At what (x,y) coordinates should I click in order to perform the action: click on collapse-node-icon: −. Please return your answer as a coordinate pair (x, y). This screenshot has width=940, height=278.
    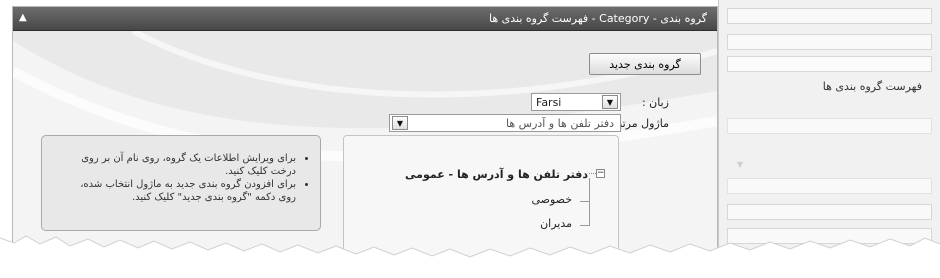
    Looking at the image, I should click on (600, 173).